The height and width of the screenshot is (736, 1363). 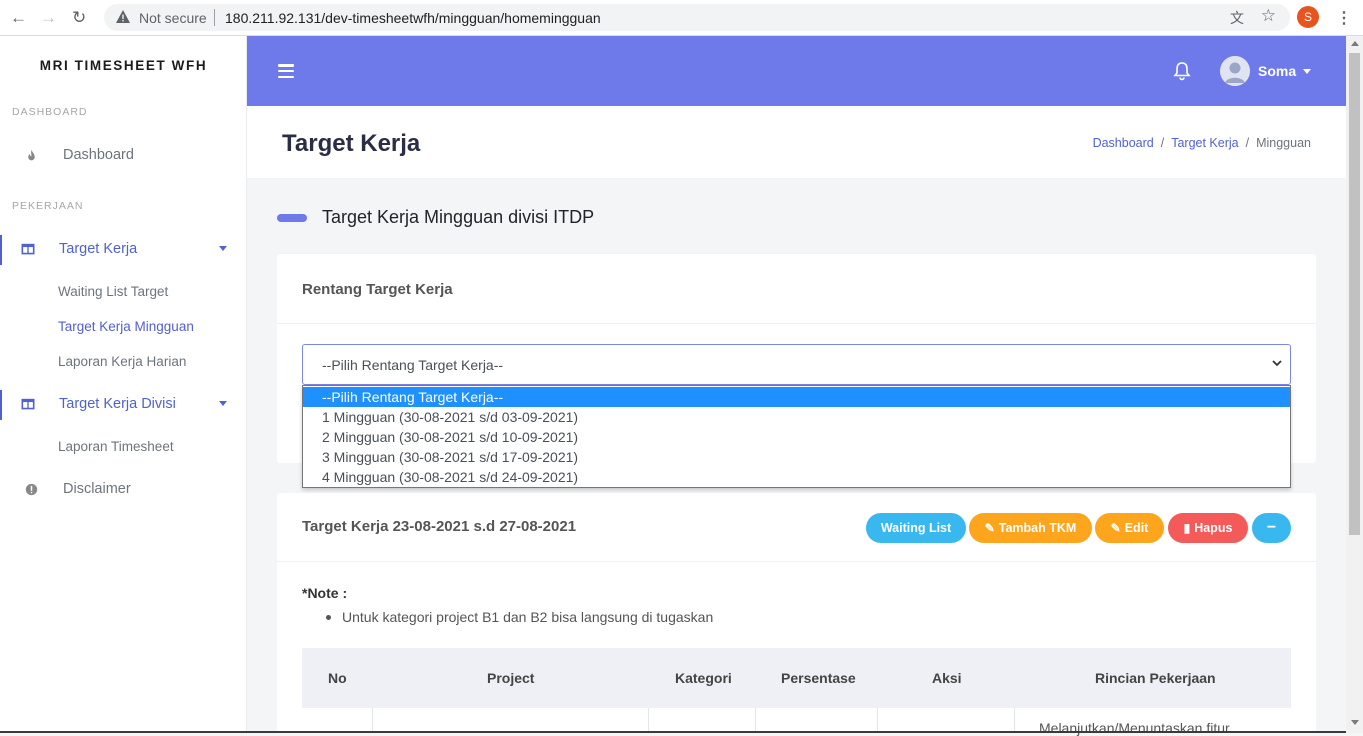 What do you see at coordinates (818, 678) in the screenshot?
I see `column-header-persentase: Persentase` at bounding box center [818, 678].